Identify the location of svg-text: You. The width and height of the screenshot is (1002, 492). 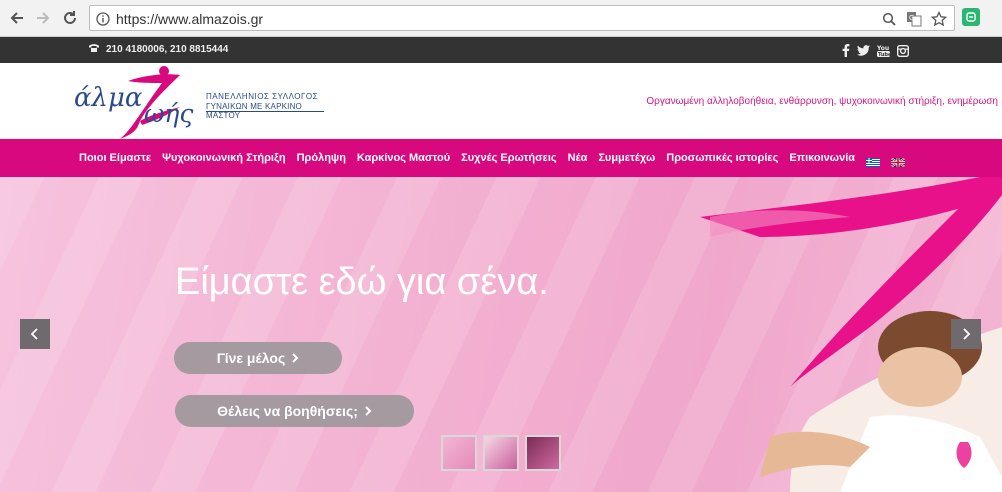
(883, 48).